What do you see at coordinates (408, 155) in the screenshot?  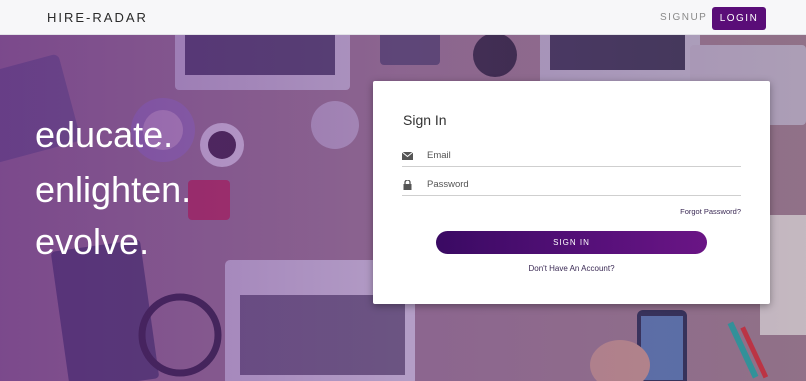 I see `envelope-icon` at bounding box center [408, 155].